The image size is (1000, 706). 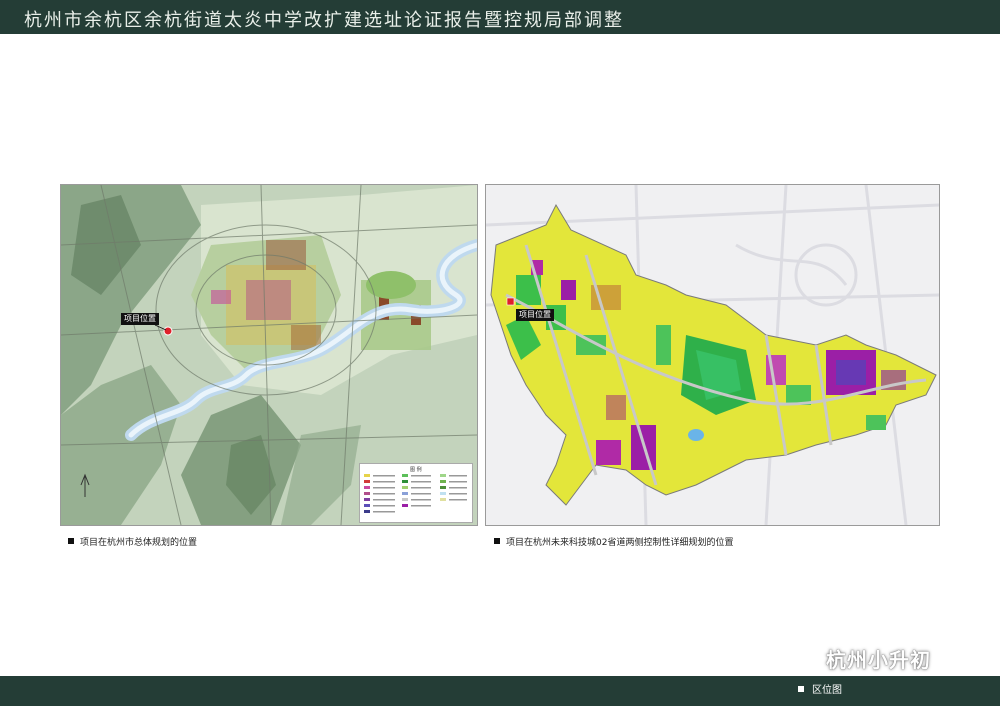 I want to click on footer-label-text: 区位图, so click(x=827, y=690).